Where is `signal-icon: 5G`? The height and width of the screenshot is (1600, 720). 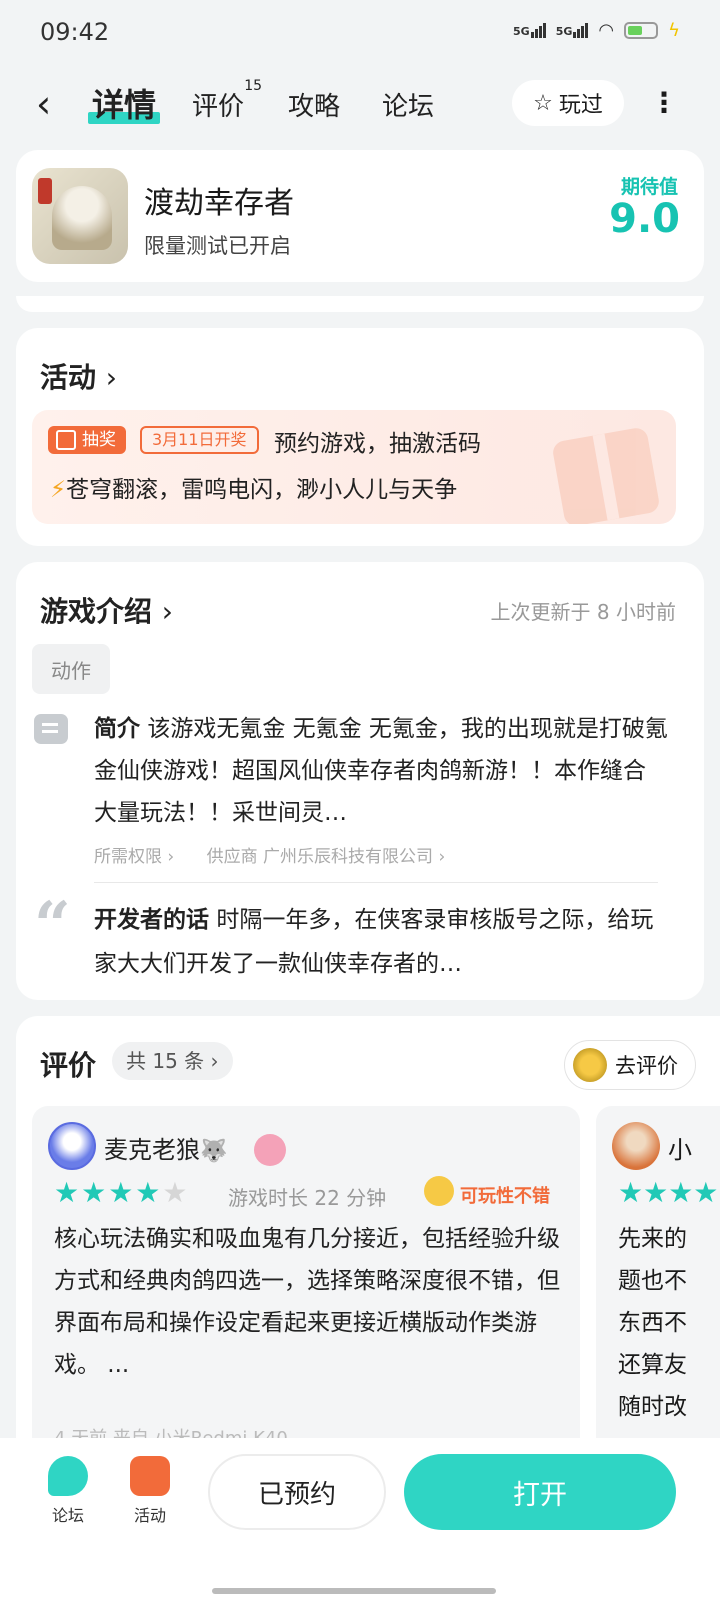
signal-icon: 5G is located at coordinates (529, 30).